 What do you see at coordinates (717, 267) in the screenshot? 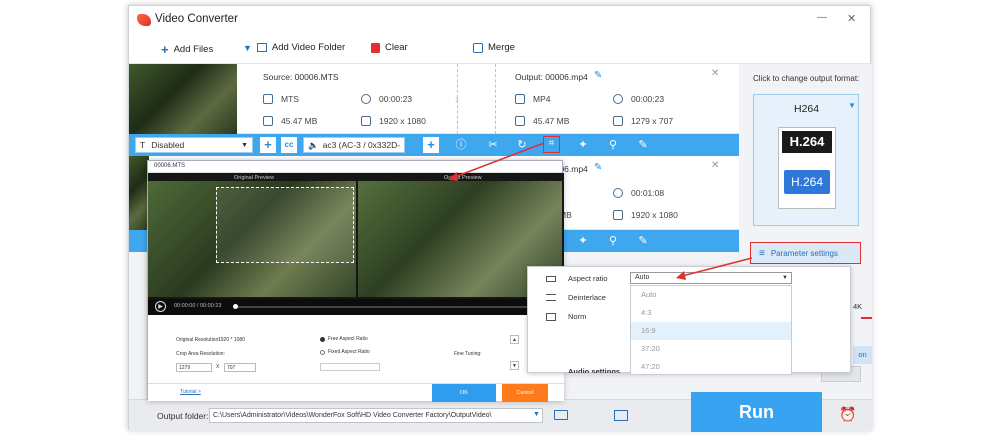
I see `annotation-arrow-aspect` at bounding box center [717, 267].